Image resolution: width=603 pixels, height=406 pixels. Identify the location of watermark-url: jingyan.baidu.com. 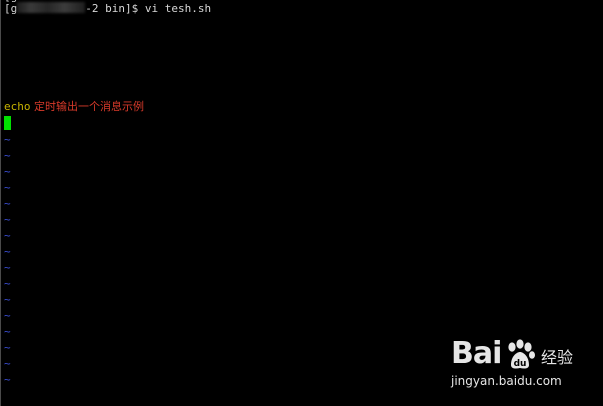
(506, 381).